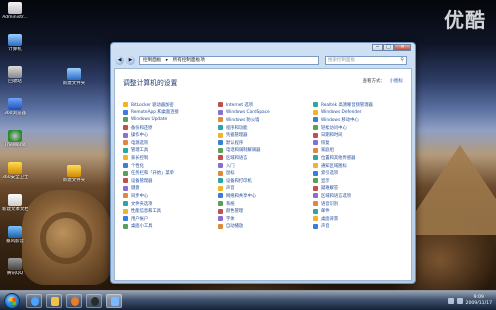 This screenshot has width=496, height=310. Describe the element at coordinates (265, 181) in the screenshot. I see `control-panel-item: 设备和打印机` at that location.